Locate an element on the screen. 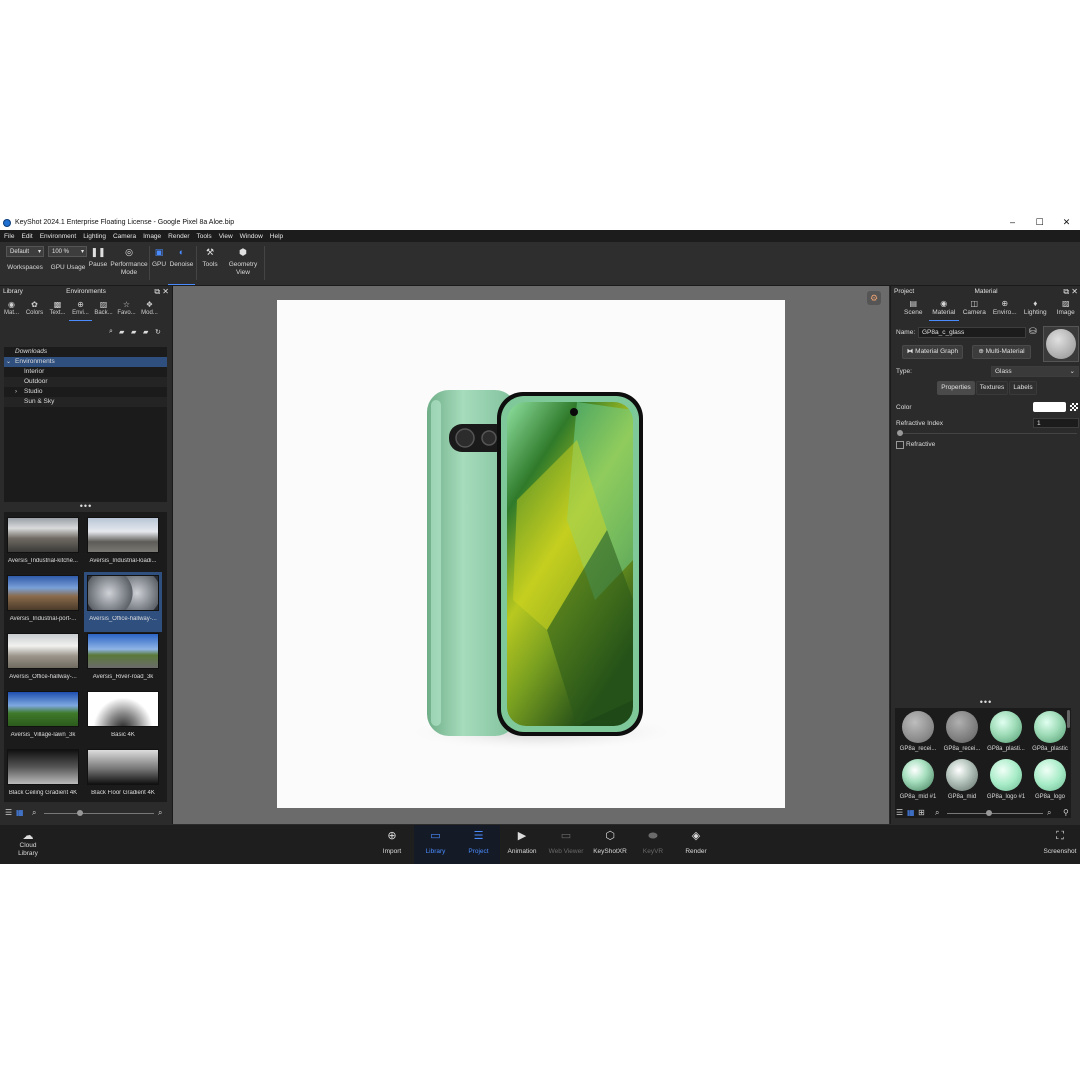 The image size is (1080, 1080). geometry-view-button: ⬢ Geometry View is located at coordinates (243, 263).